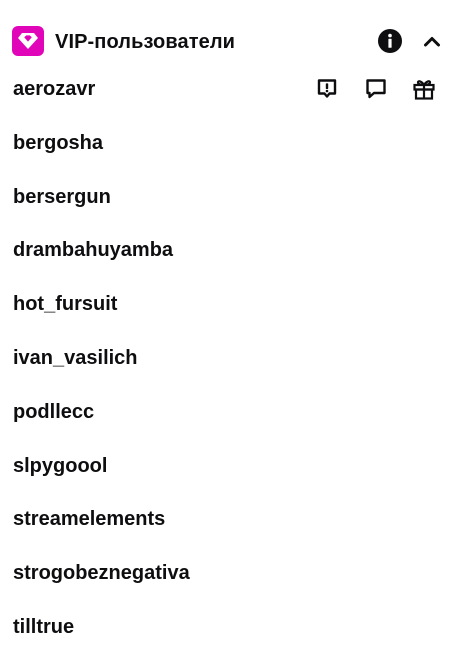 This screenshot has height=654, width=473. Describe the element at coordinates (53, 412) in the screenshot. I see `username: podllecc` at that location.